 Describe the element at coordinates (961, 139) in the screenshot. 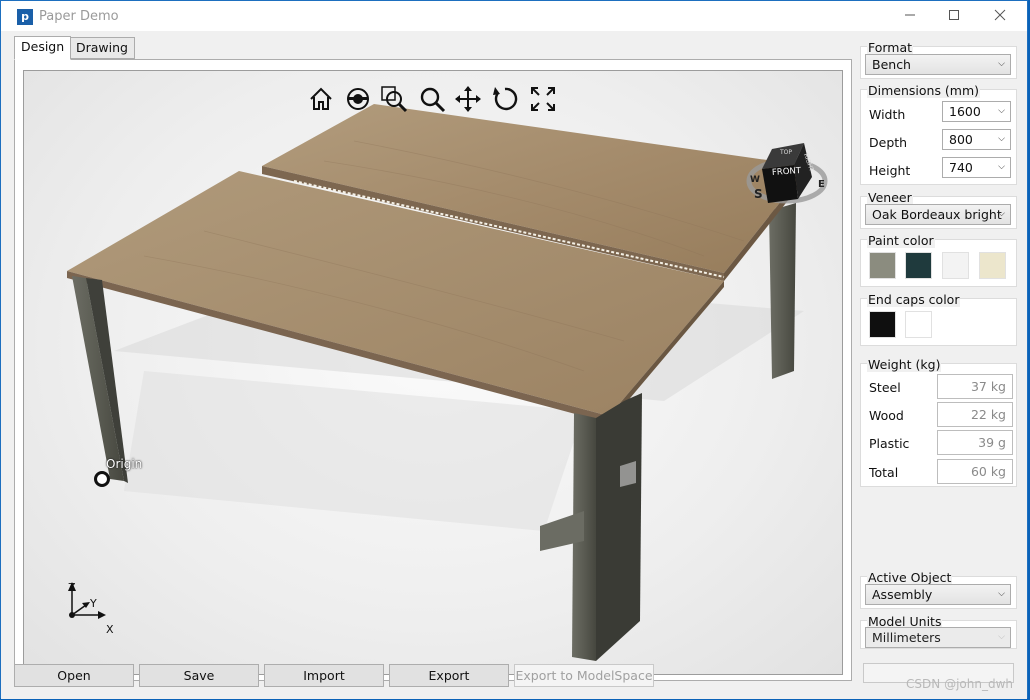

I see `depth-value: 800` at that location.